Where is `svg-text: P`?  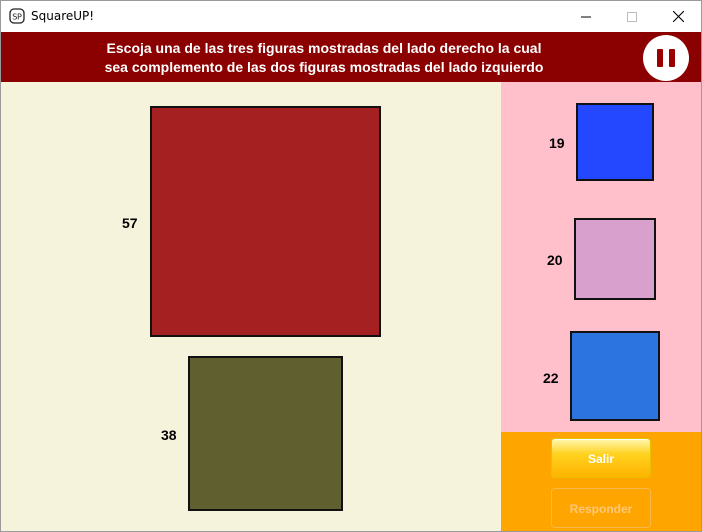 svg-text: P is located at coordinates (19, 17).